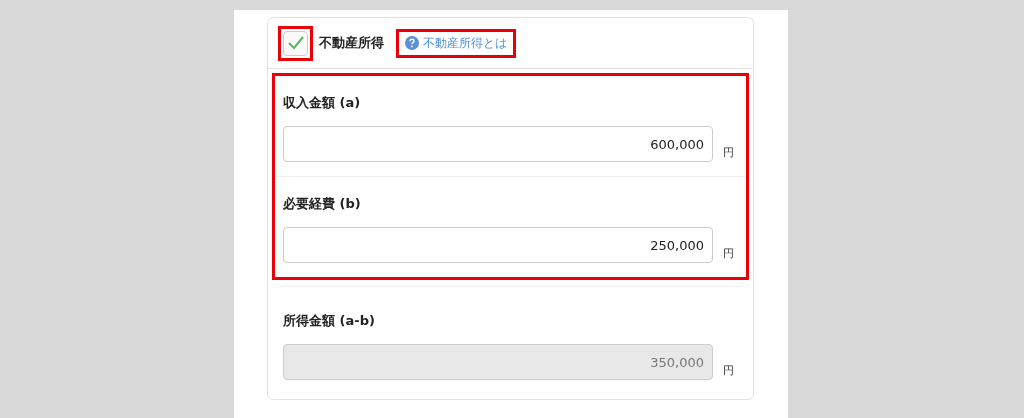  I want to click on section-title: 不動産所得, so click(351, 43).